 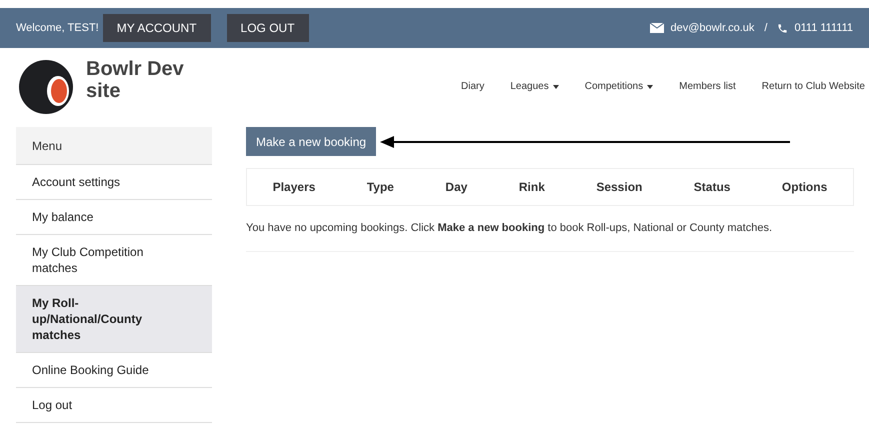 I want to click on welcome-text: Welcome, TEST!, so click(x=57, y=28).